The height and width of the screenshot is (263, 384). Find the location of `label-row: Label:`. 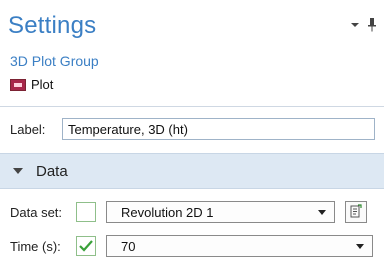

label-row: Label: is located at coordinates (192, 129).